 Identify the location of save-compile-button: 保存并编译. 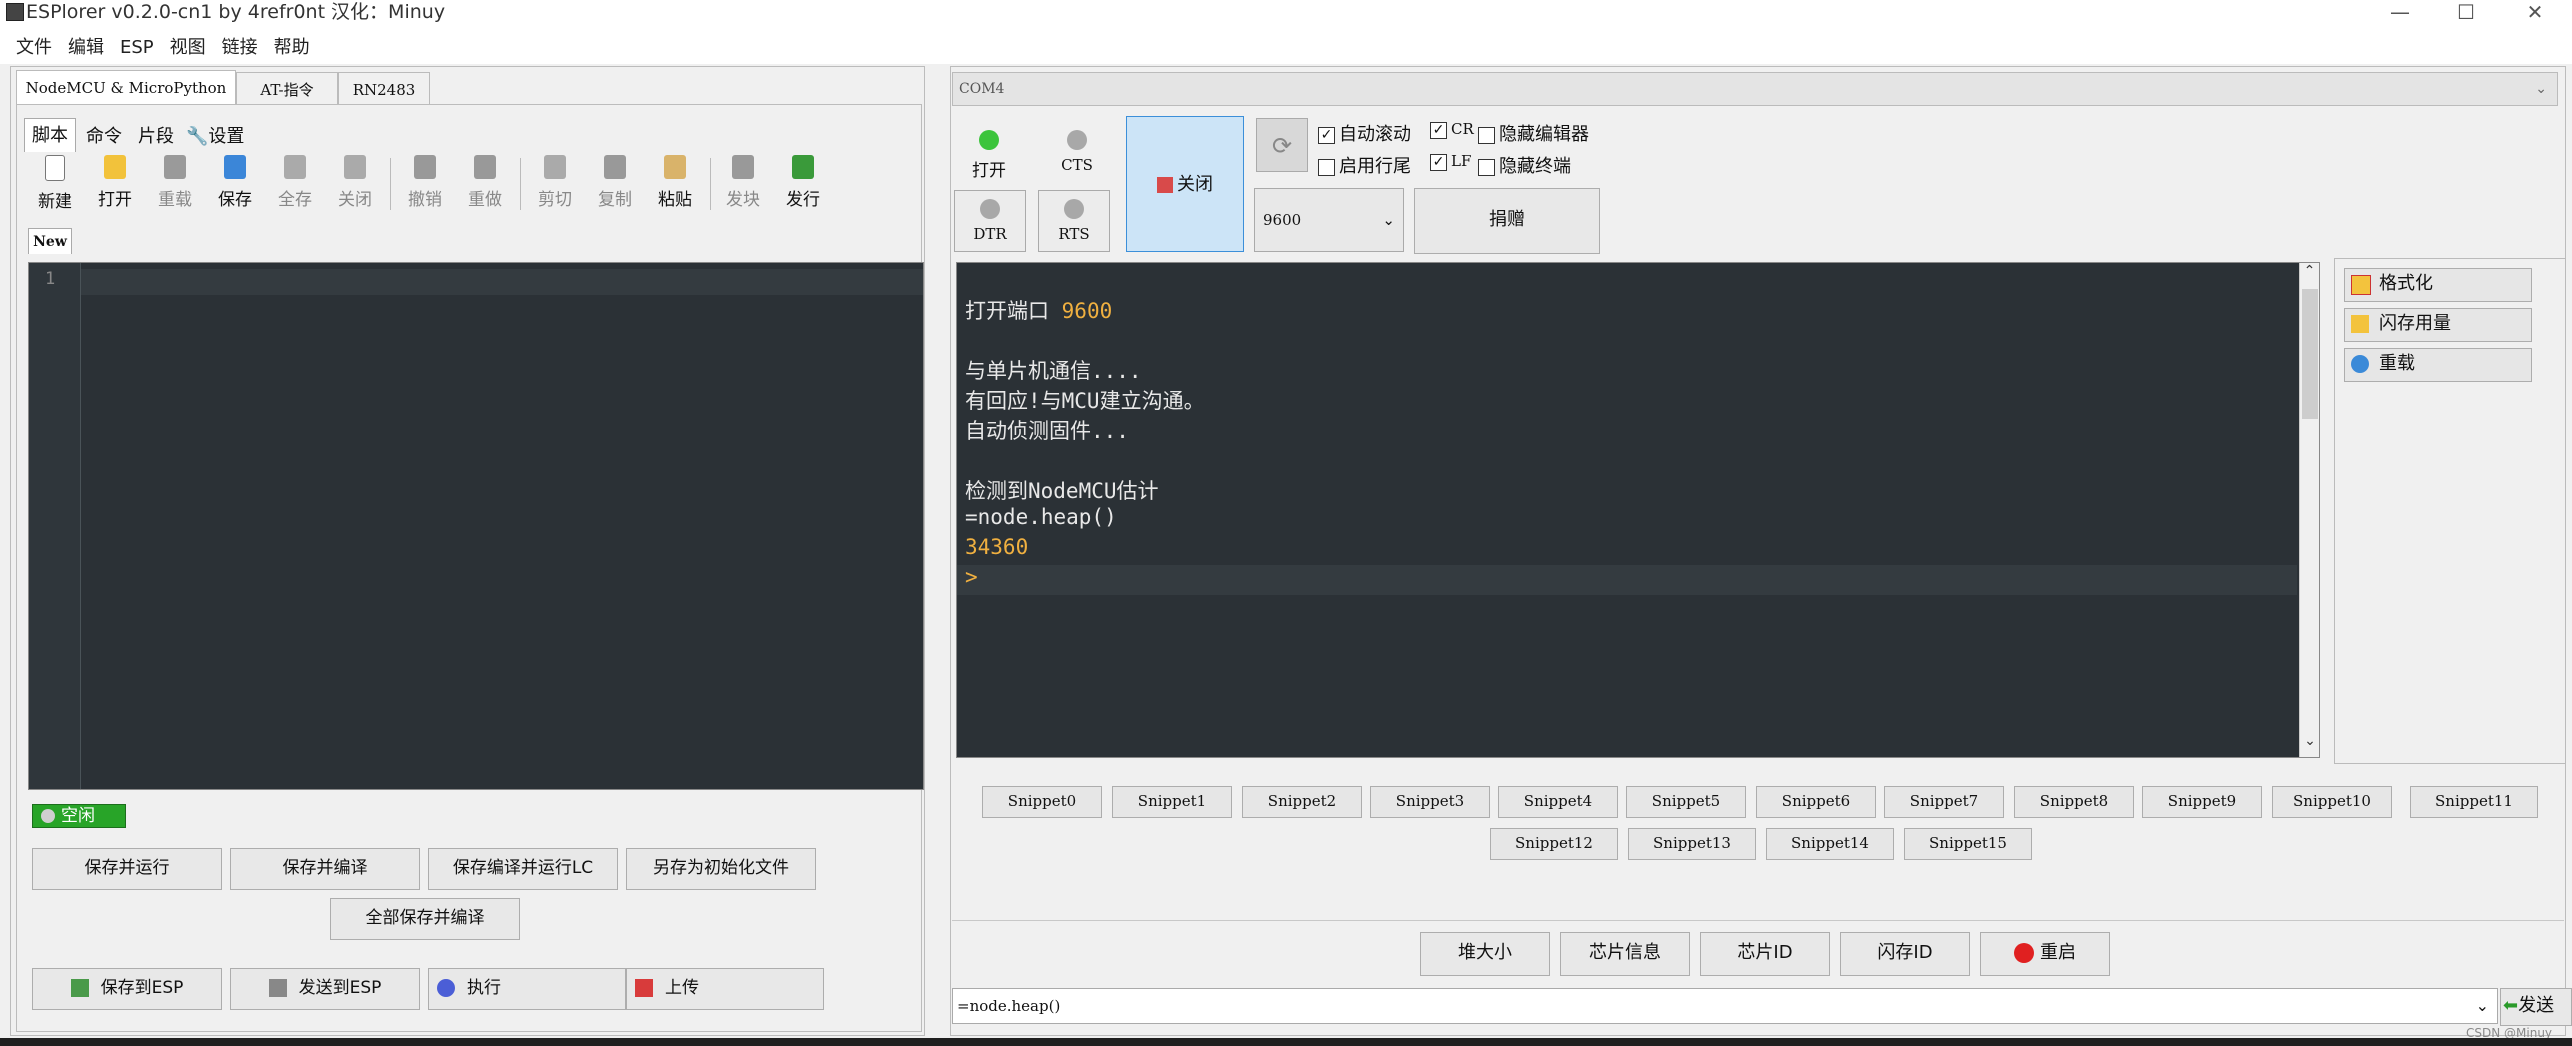
(325, 869).